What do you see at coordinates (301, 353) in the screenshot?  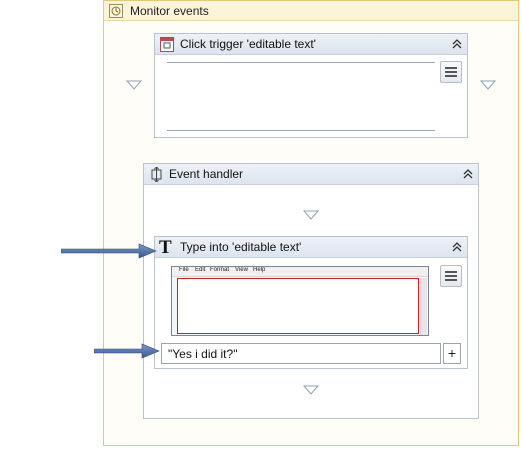 I see `text-value-field: "Yes i did it?"` at bounding box center [301, 353].